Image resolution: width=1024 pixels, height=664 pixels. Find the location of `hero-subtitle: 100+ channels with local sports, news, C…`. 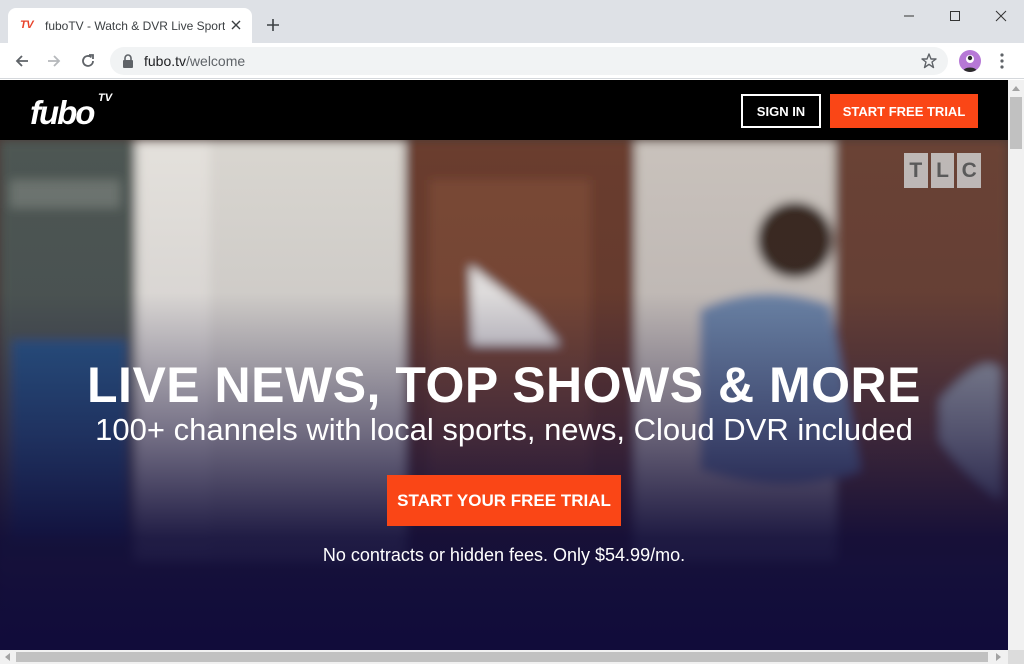

hero-subtitle: 100+ channels with local sports, news, C… is located at coordinates (504, 429).